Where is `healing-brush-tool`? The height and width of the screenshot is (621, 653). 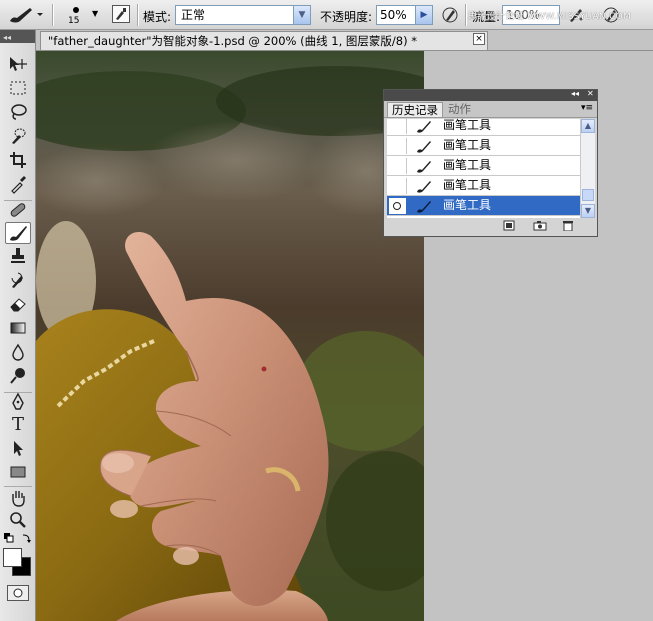
healing-brush-tool is located at coordinates (18, 211).